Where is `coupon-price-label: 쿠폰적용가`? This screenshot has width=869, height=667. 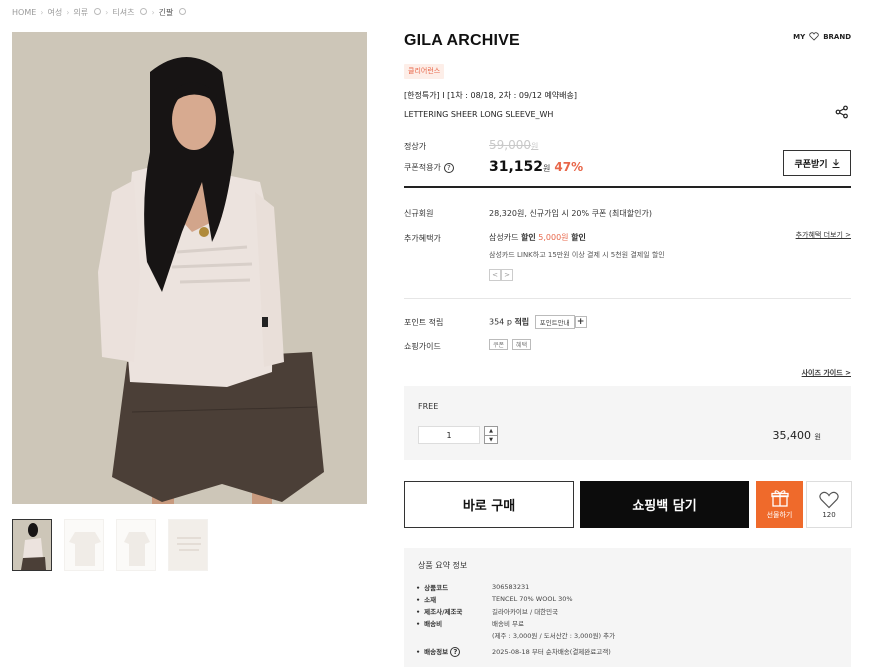 coupon-price-label: 쿠폰적용가 is located at coordinates (422, 167).